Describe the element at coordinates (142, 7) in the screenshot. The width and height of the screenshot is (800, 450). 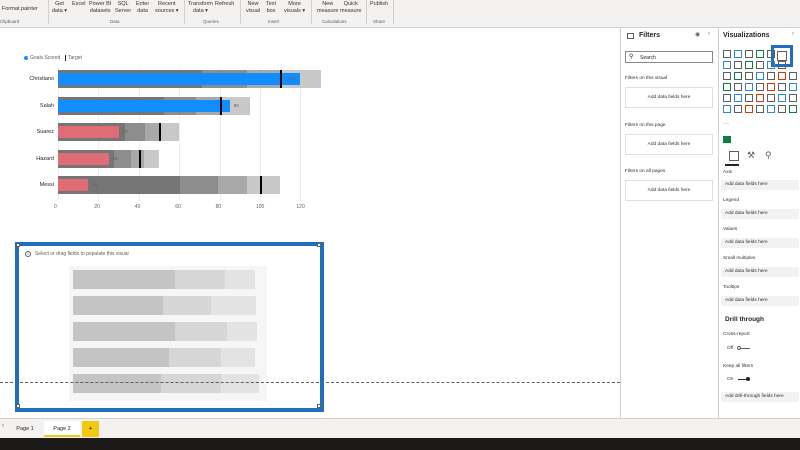
I see `enter-data-button: Enter data` at that location.